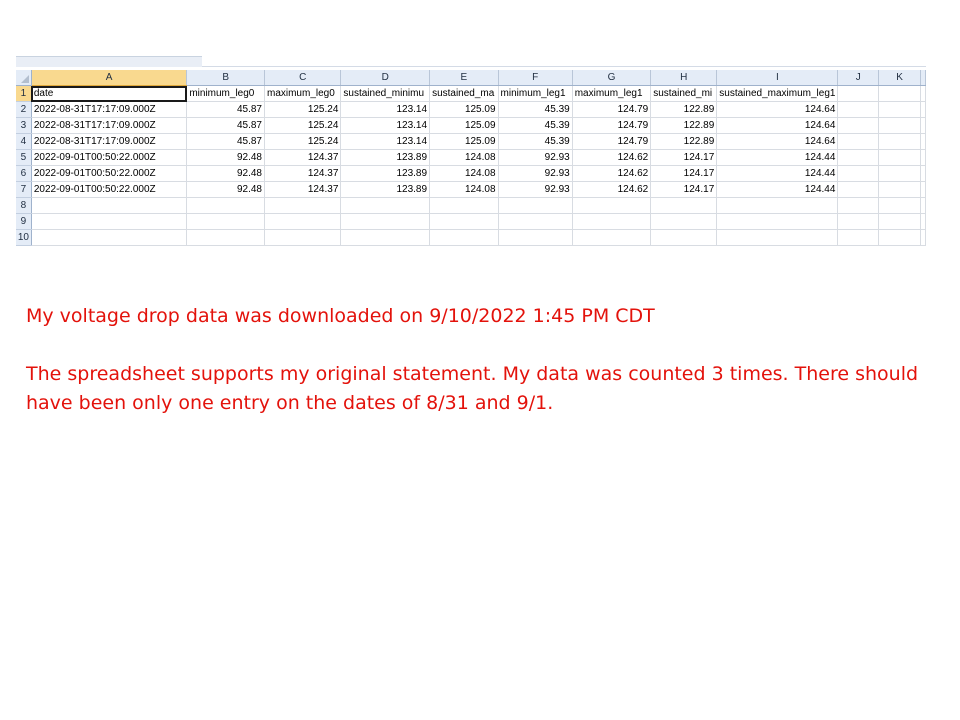 This screenshot has height=720, width=960. What do you see at coordinates (777, 109) in the screenshot?
I see `cell-i2: 124.64` at bounding box center [777, 109].